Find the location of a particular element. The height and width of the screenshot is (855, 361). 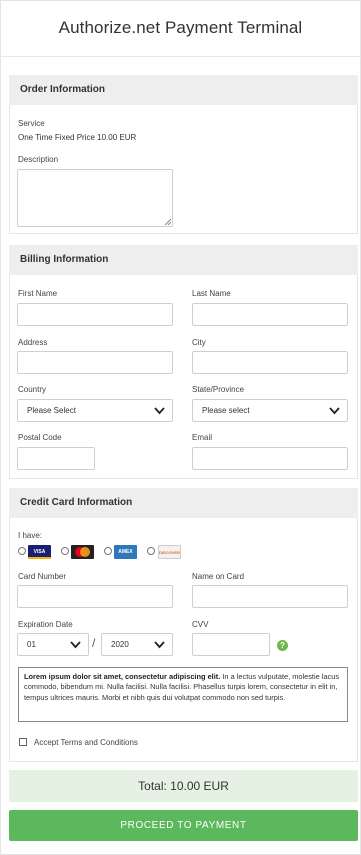

proceed-to-payment-button: PROCEED TO PAYMENT is located at coordinates (183, 825).